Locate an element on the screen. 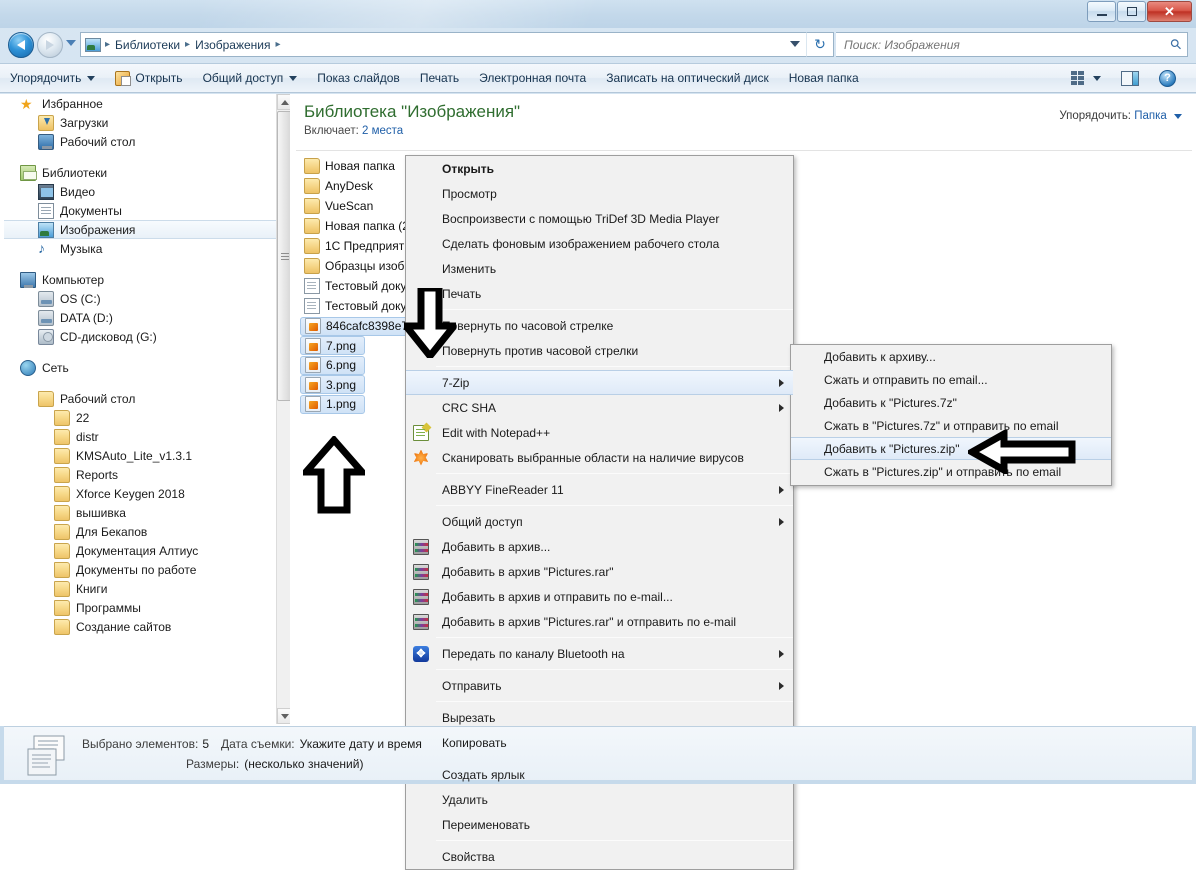 This screenshot has height=870, width=1196. back-button is located at coordinates (21, 45).